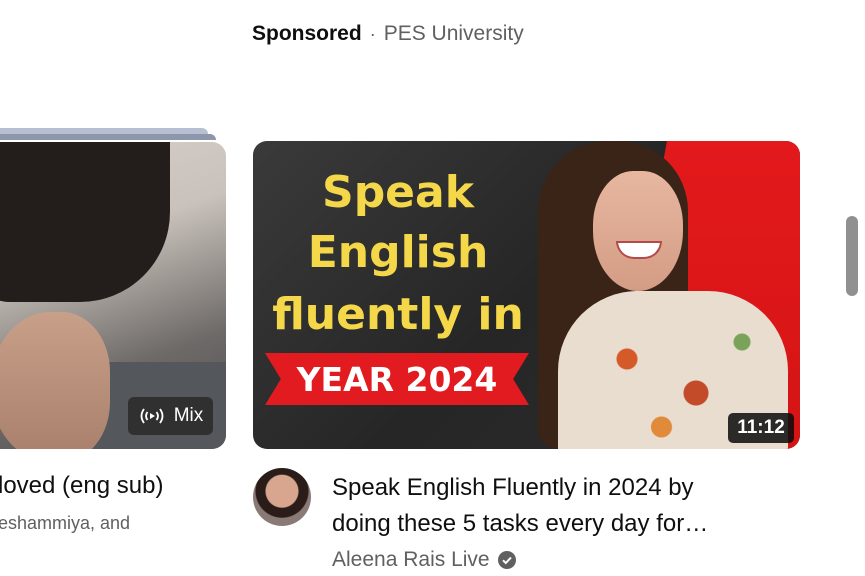 Image resolution: width=865 pixels, height=576 pixels. I want to click on advertiser-name: PES University, so click(454, 34).